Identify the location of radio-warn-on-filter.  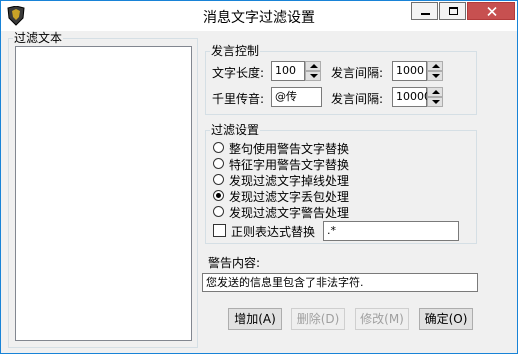
(218, 211).